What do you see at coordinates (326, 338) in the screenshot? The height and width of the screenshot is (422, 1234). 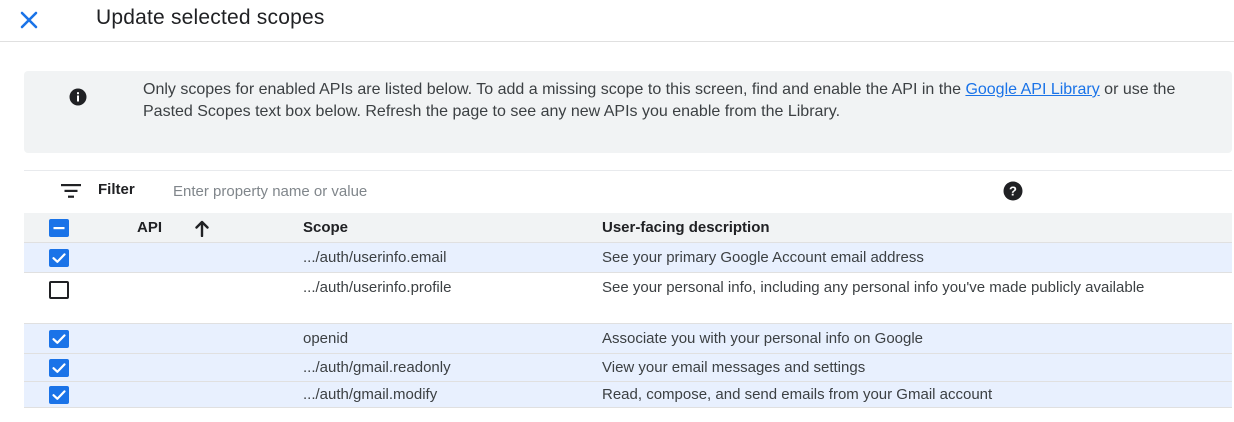 I see `scope-cell: openid` at bounding box center [326, 338].